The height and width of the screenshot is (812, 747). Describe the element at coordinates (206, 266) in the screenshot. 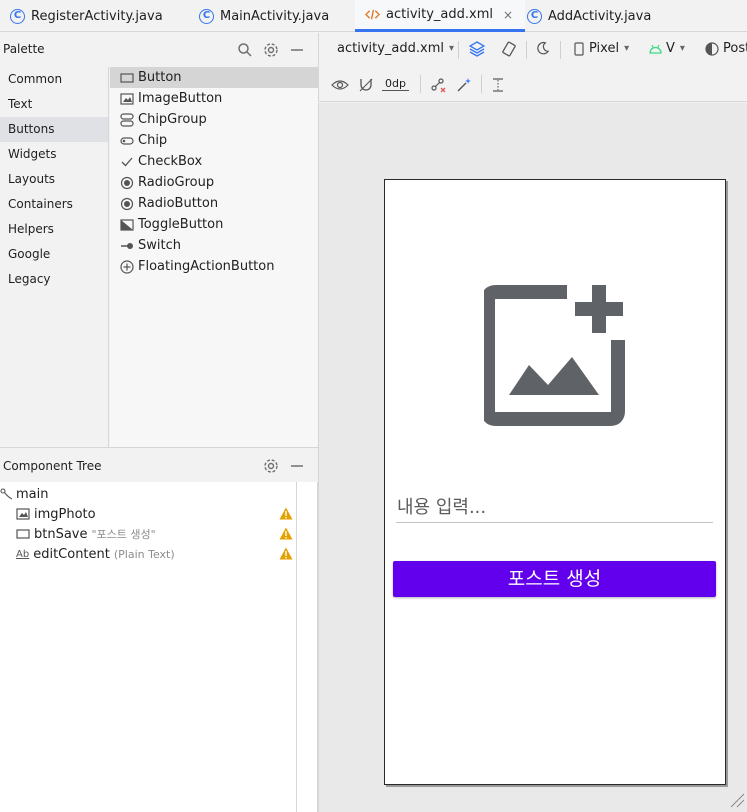

I see `item-label: FloatingActionButton` at that location.